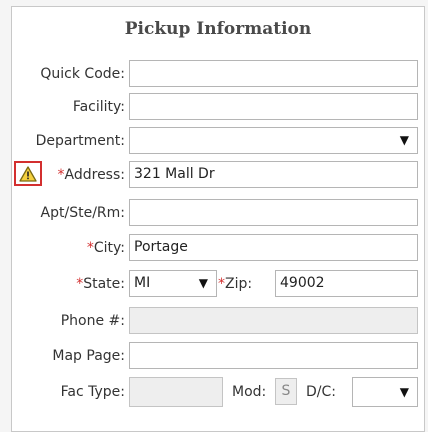 The height and width of the screenshot is (432, 428). What do you see at coordinates (286, 391) in the screenshot?
I see `mod-input: S` at bounding box center [286, 391].